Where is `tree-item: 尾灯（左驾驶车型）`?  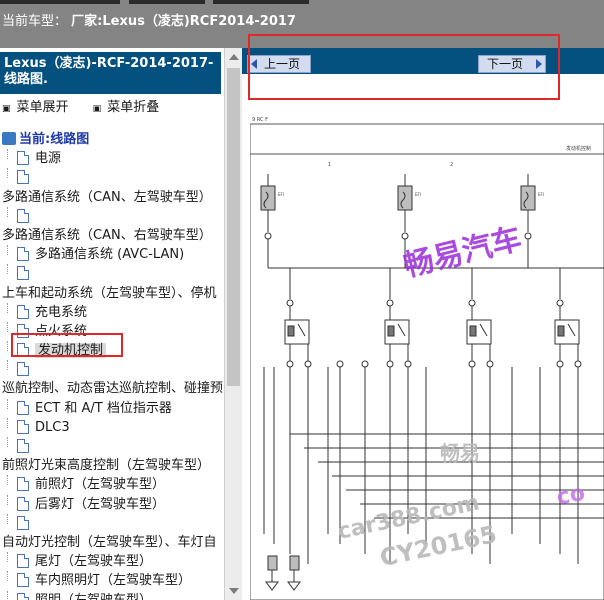
tree-item: 尾灯（左驾驶车型） is located at coordinates (112, 561).